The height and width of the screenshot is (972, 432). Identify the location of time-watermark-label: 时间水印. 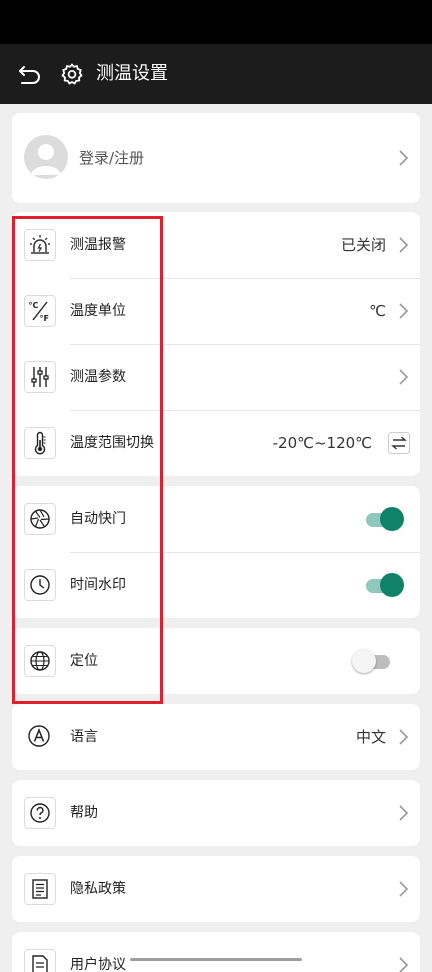
(98, 585).